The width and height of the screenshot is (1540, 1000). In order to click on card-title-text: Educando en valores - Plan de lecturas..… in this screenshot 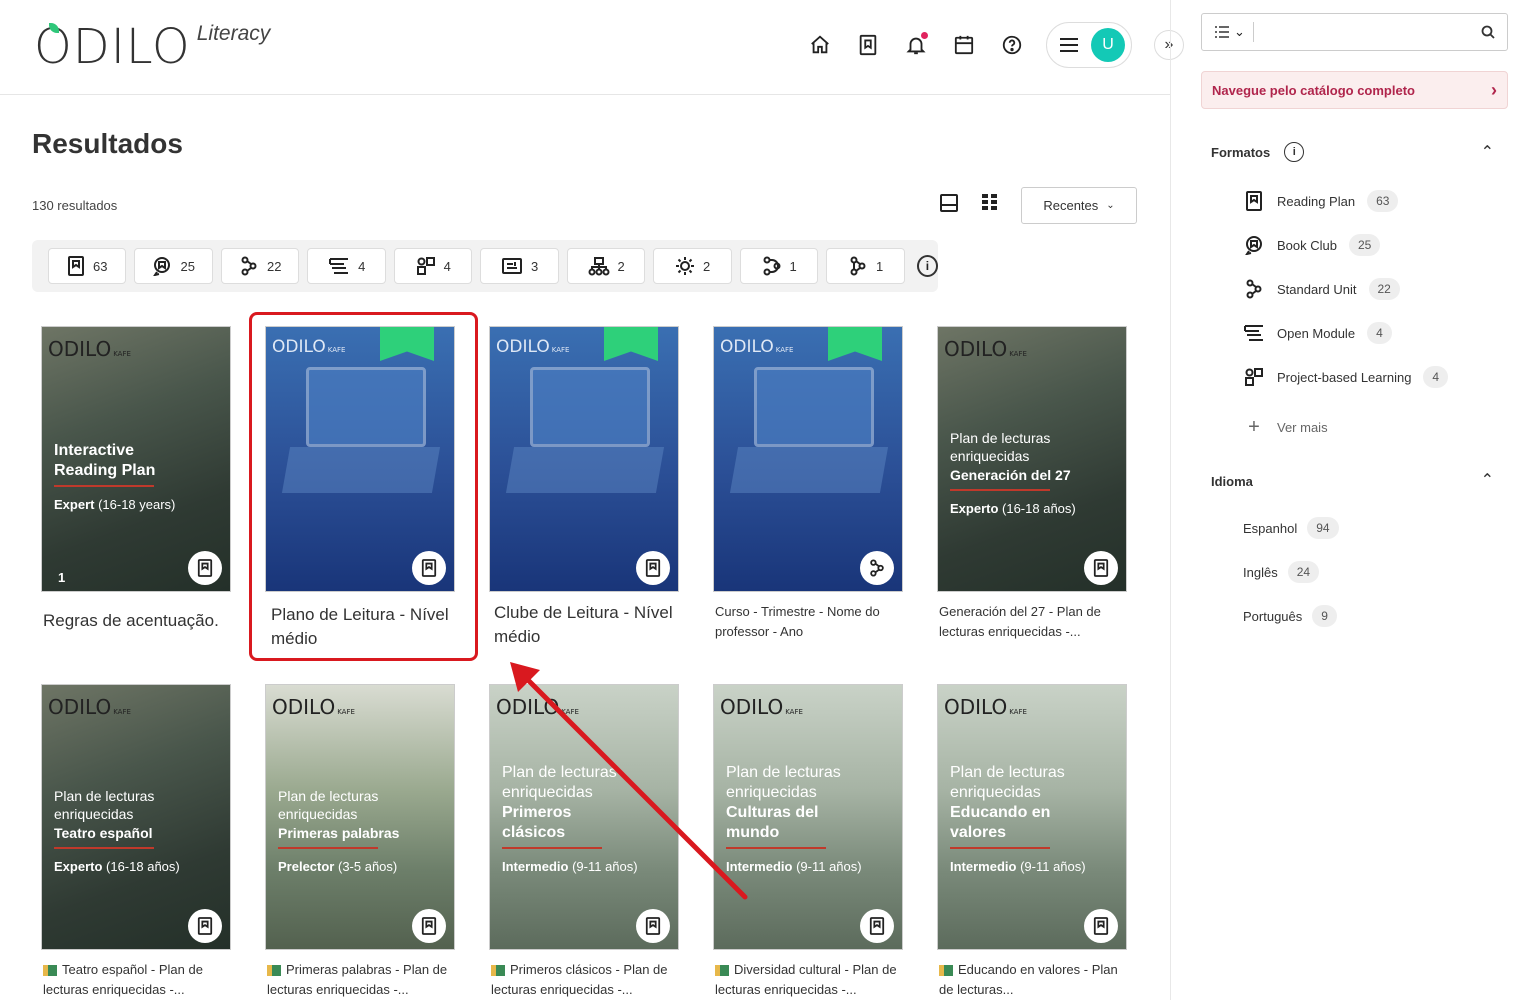, I will do `click(1028, 979)`.